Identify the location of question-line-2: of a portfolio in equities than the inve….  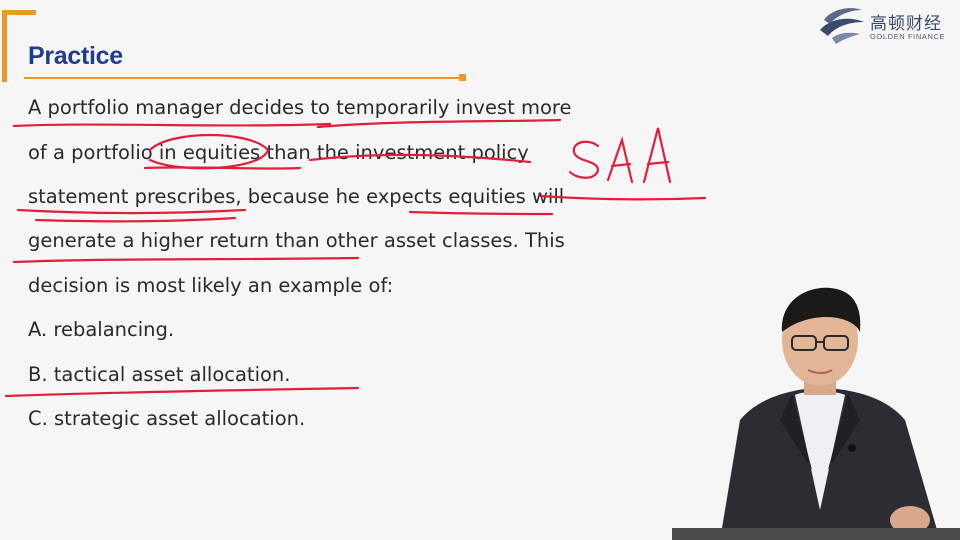
(278, 152).